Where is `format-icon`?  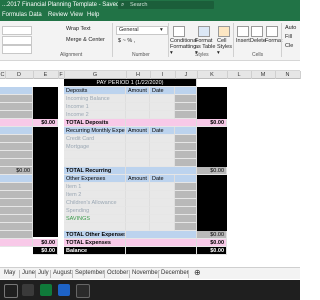
format-icon is located at coordinates (272, 31).